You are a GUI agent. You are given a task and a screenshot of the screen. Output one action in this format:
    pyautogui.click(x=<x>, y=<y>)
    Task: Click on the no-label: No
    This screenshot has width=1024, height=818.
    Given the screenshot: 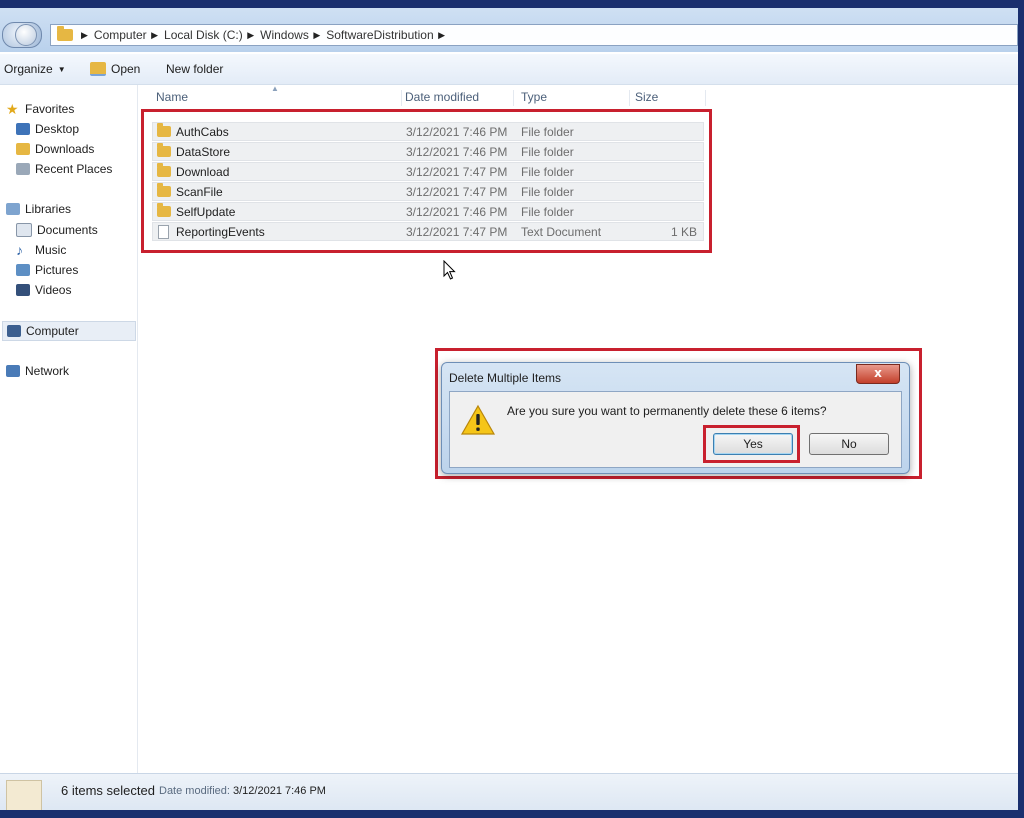 What is the action you would take?
    pyautogui.click(x=849, y=444)
    